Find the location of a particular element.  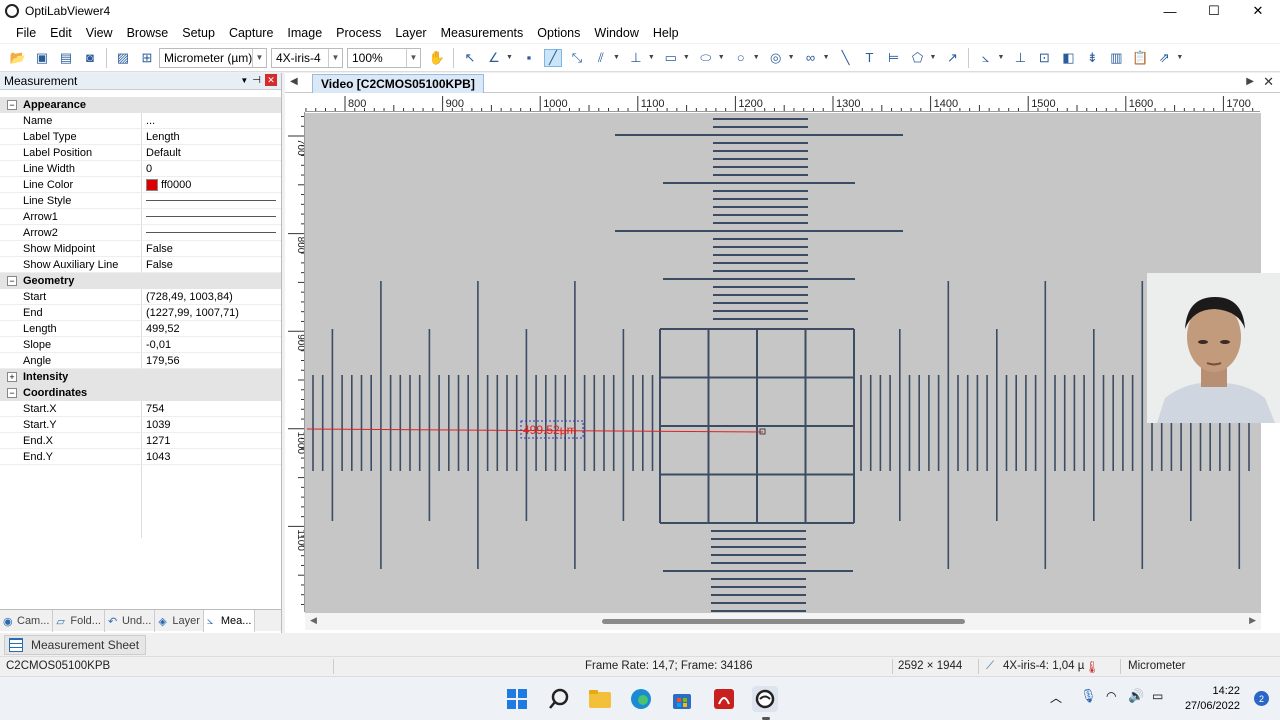

open-folder-icon: 📂 is located at coordinates (18, 58).